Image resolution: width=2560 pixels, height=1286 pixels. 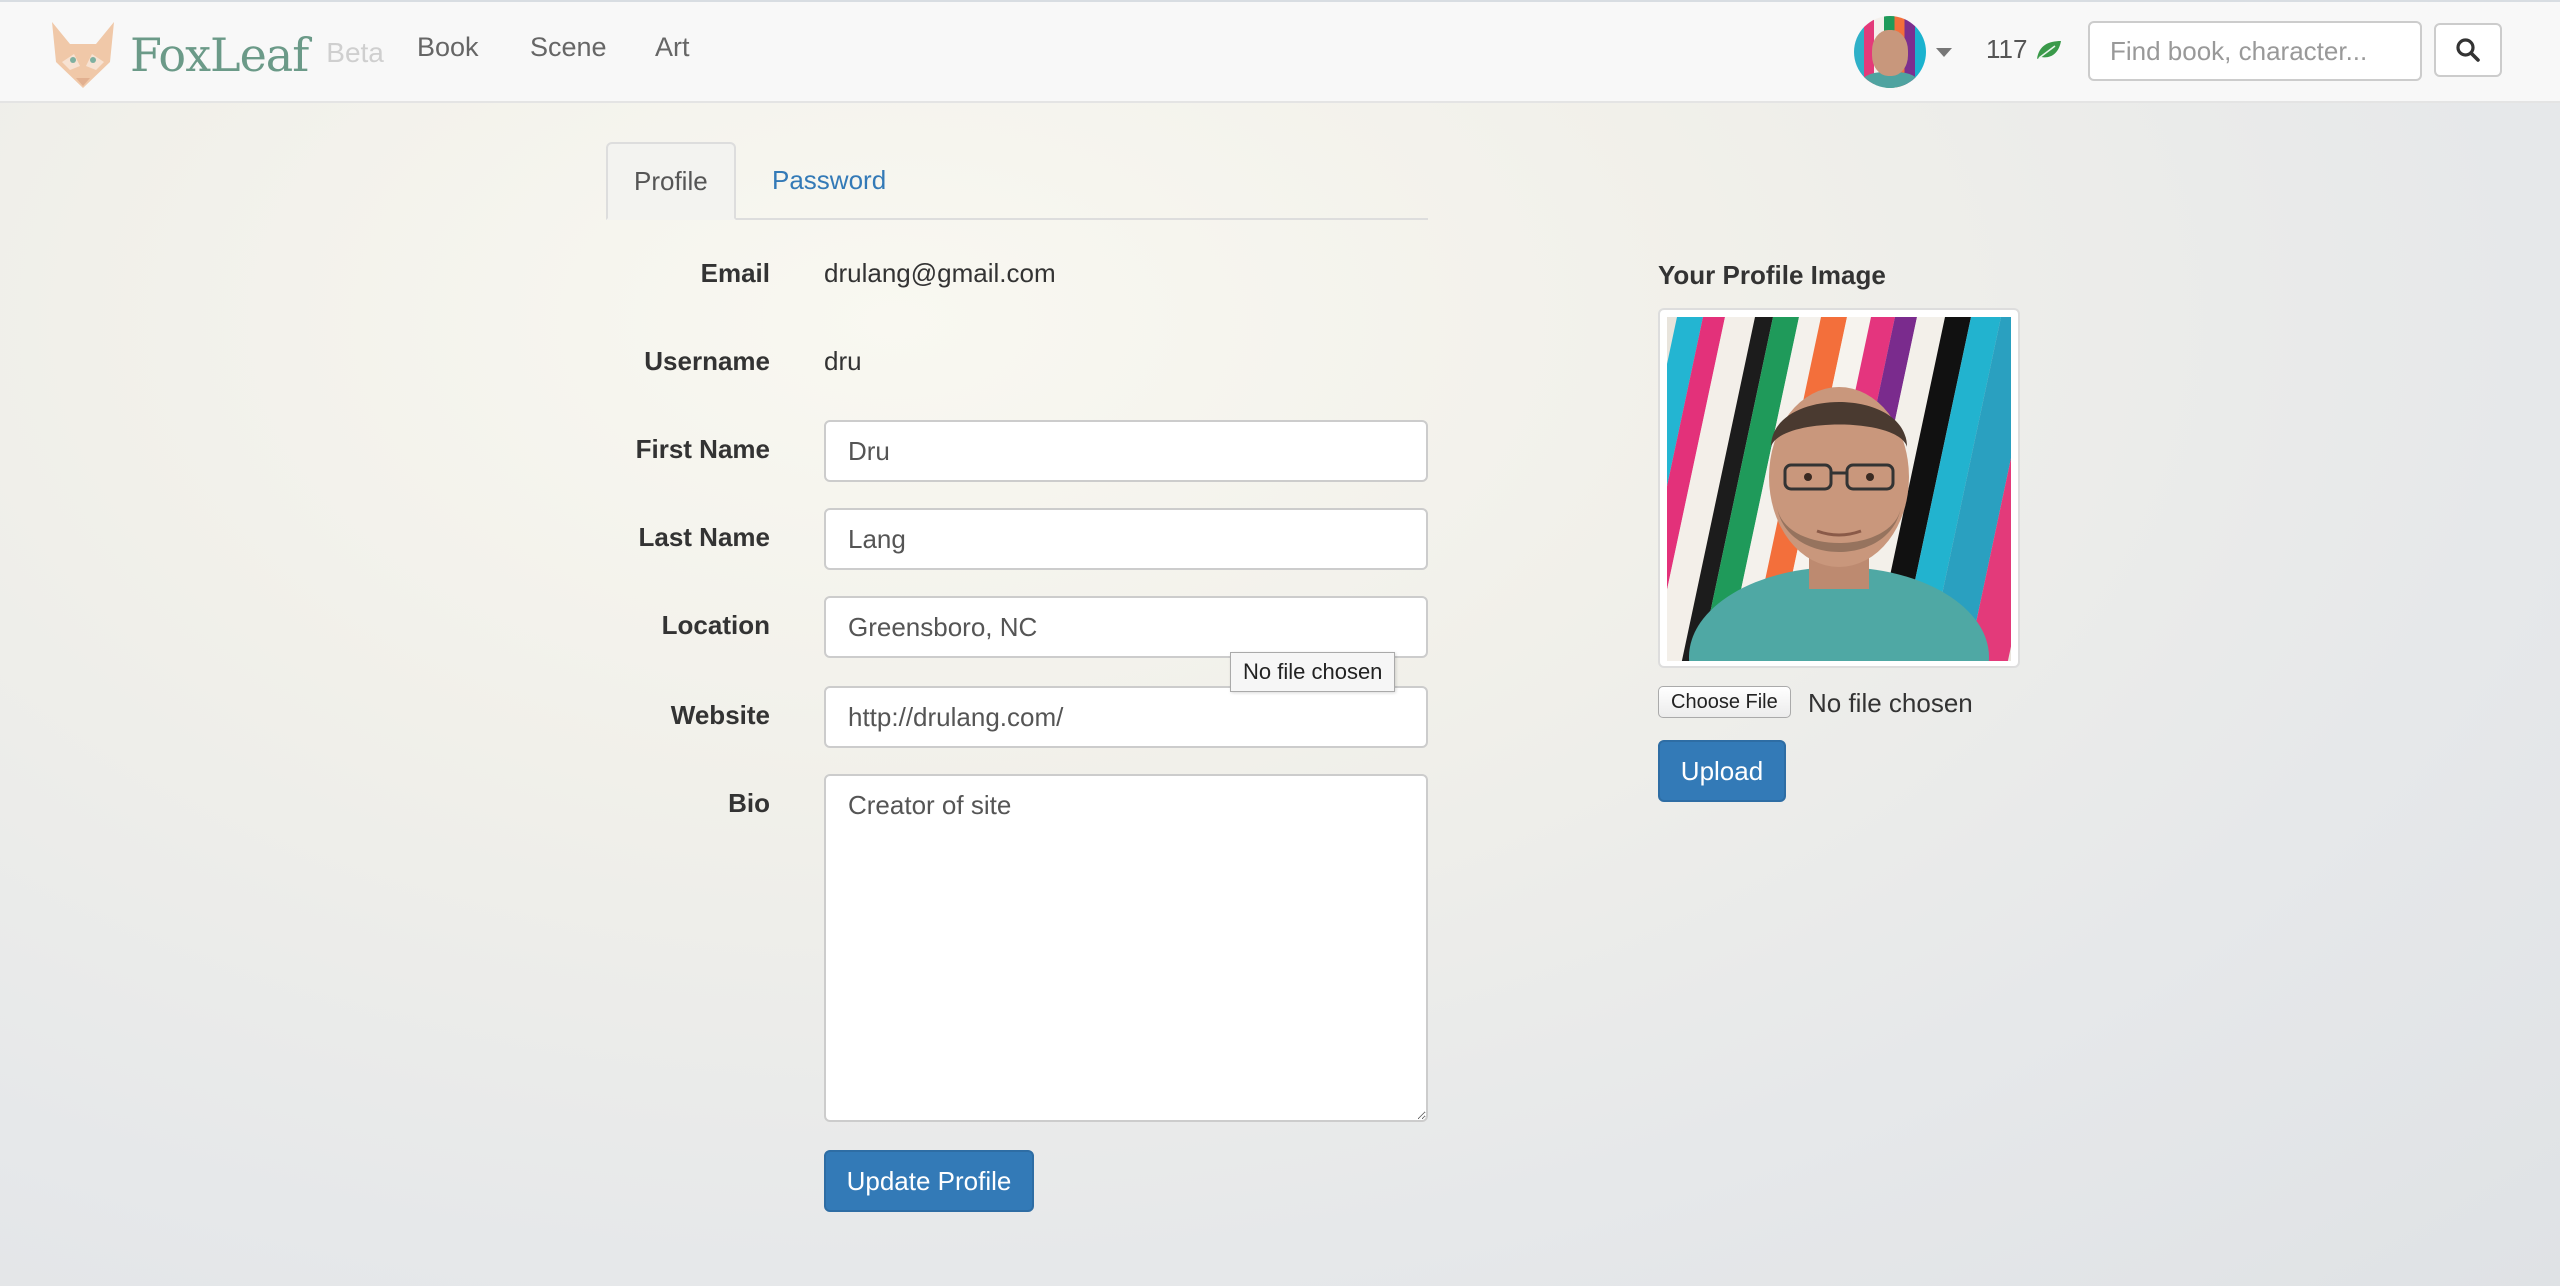 I want to click on brand-logo-link: FoxLeaf Beta, so click(x=215, y=55).